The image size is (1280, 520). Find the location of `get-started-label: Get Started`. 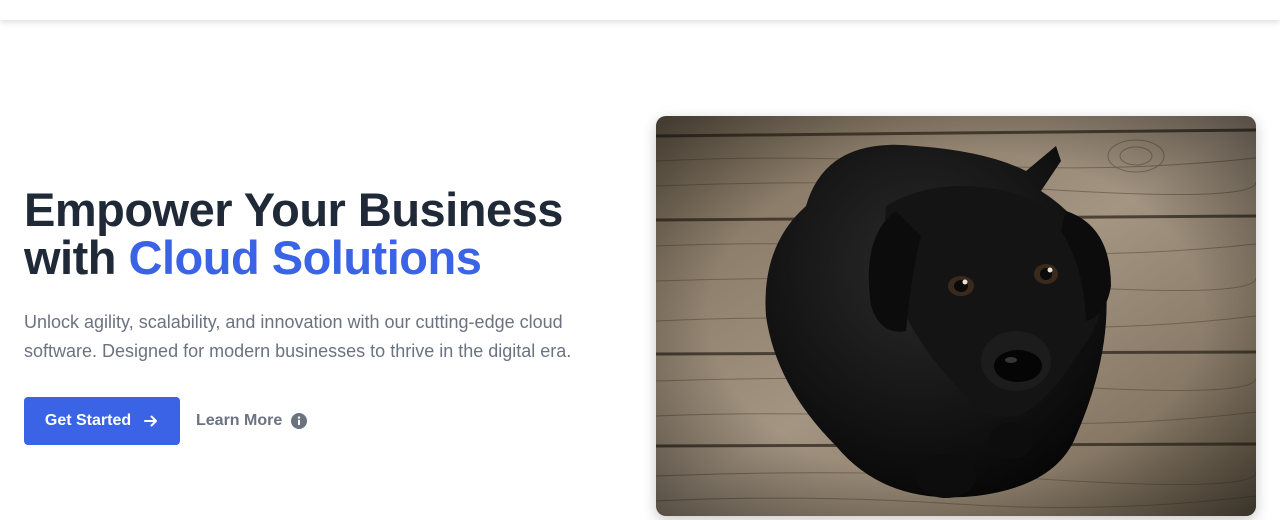

get-started-label: Get Started is located at coordinates (88, 420).